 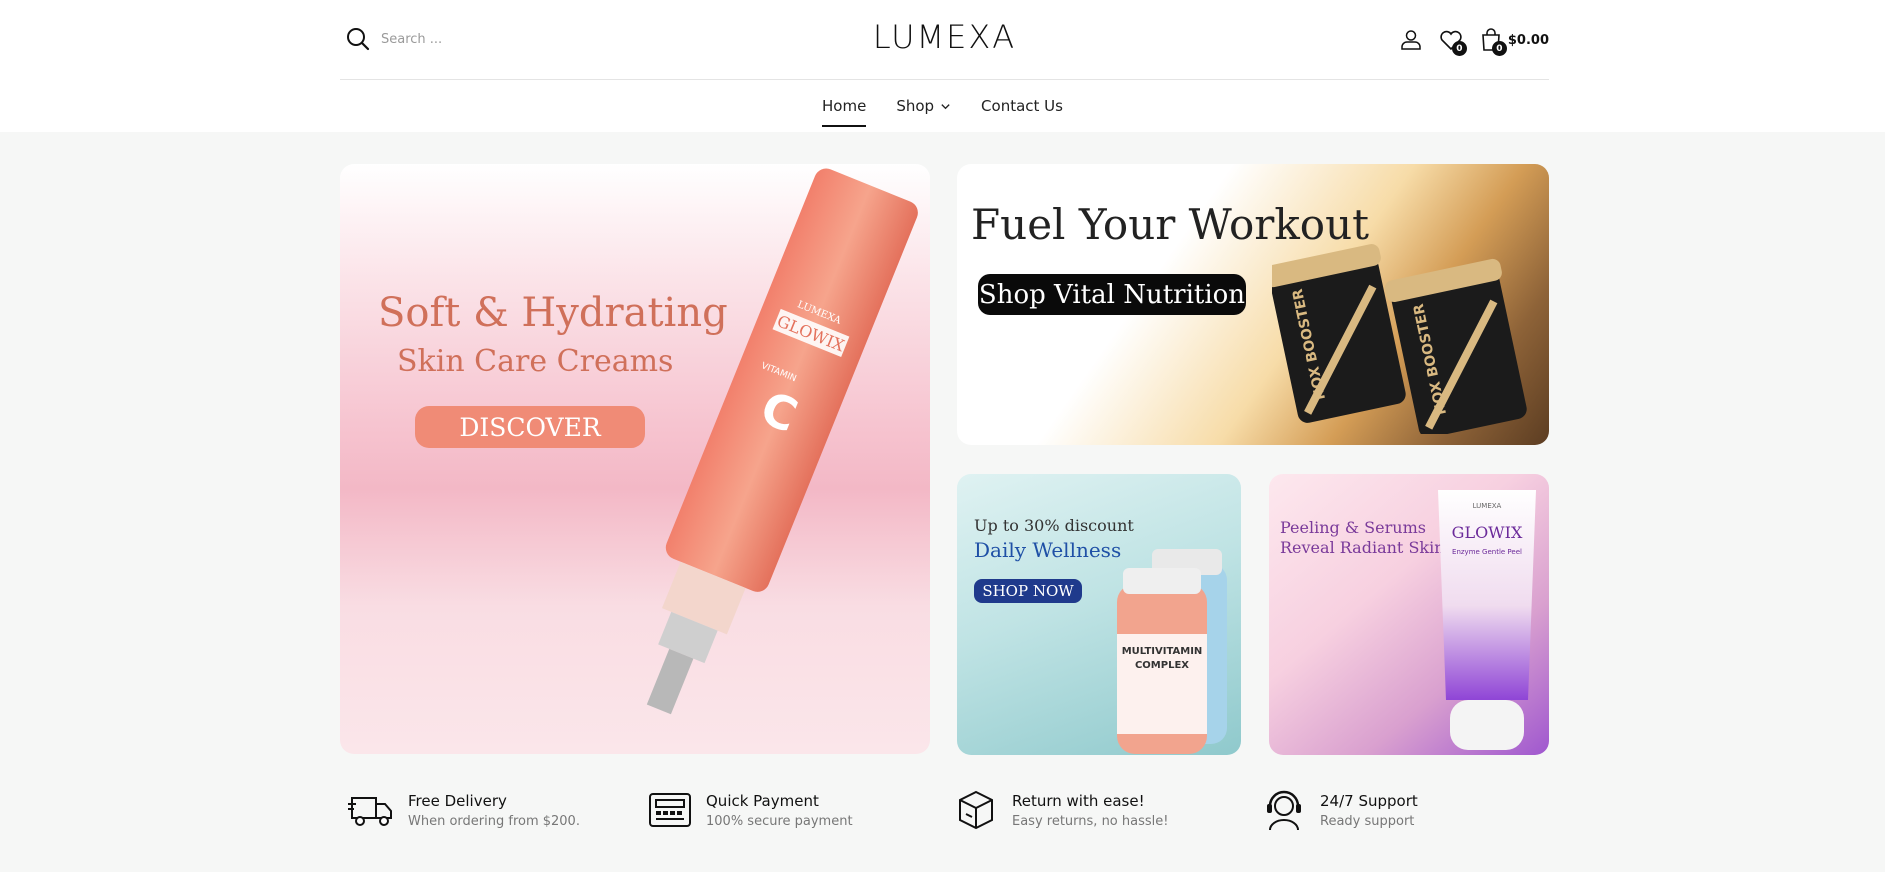 I want to click on shop-now-button: SHOP NOW, so click(x=1028, y=591).